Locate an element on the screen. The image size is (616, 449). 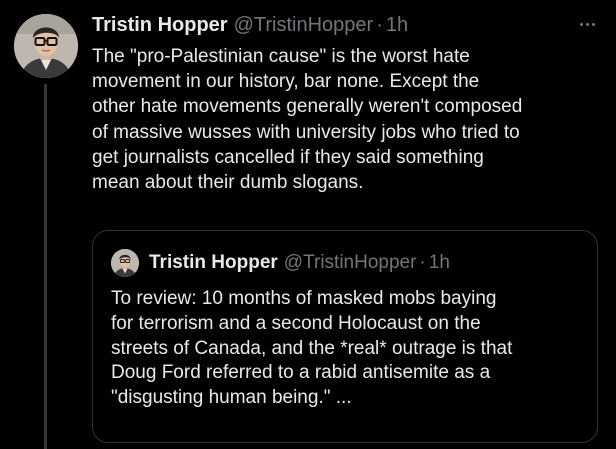
author-handle: @TristinHopper is located at coordinates (304, 25).